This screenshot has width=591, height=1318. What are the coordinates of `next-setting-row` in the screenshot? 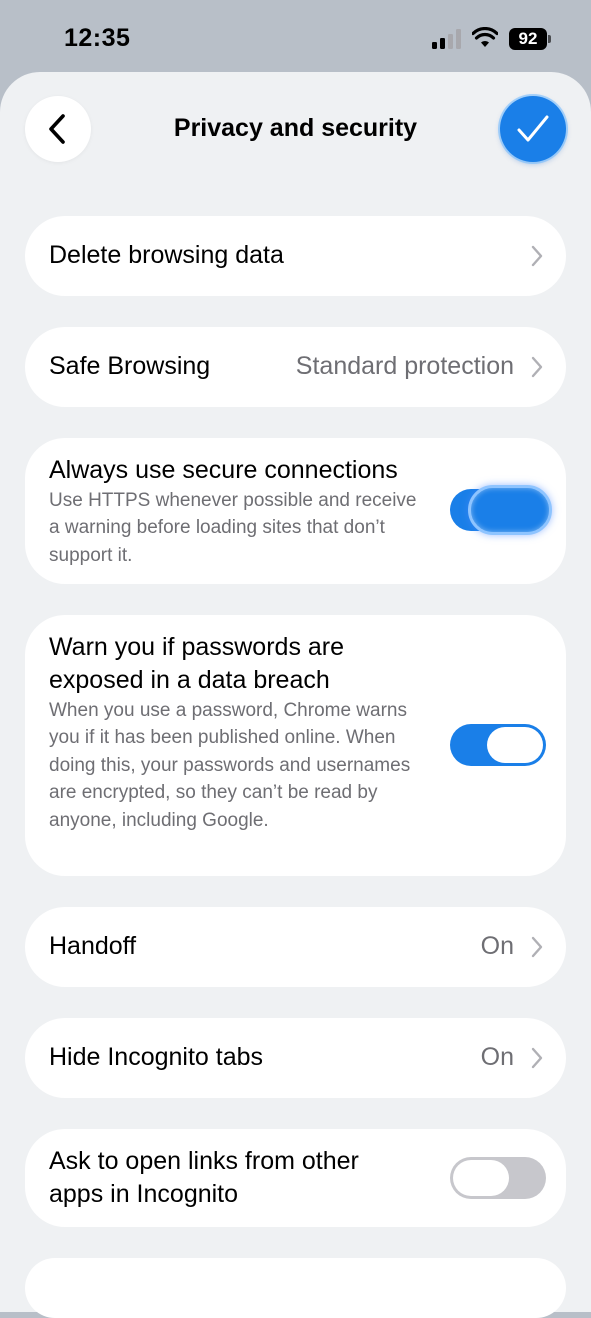 It's located at (295, 1288).